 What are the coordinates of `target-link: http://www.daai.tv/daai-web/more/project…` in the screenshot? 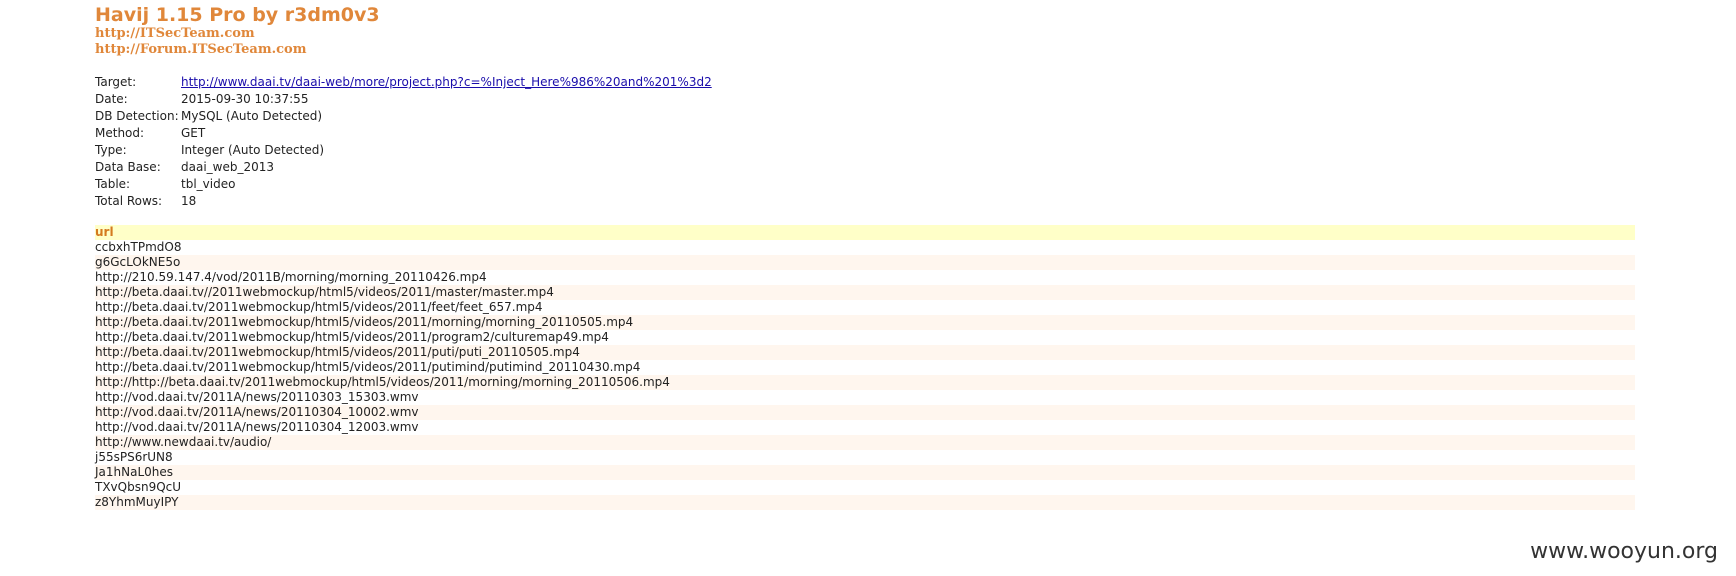 It's located at (446, 82).